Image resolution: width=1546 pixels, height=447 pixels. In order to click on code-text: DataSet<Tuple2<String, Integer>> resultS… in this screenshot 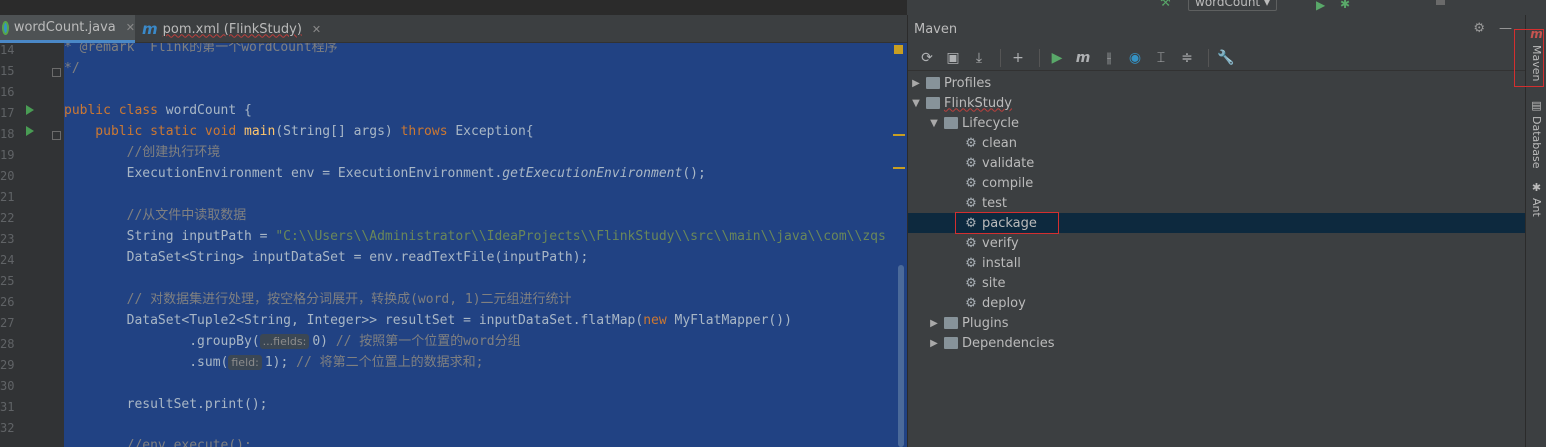, I will do `click(354, 320)`.